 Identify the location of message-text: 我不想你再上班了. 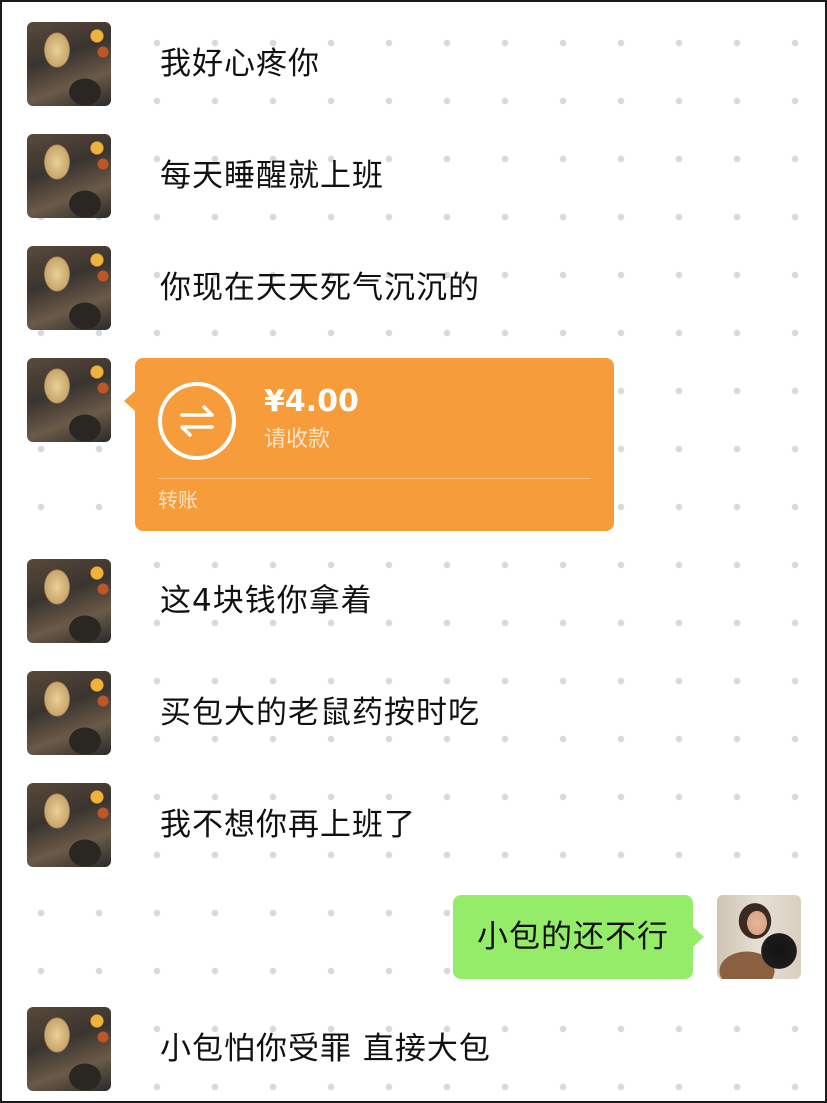
(288, 825).